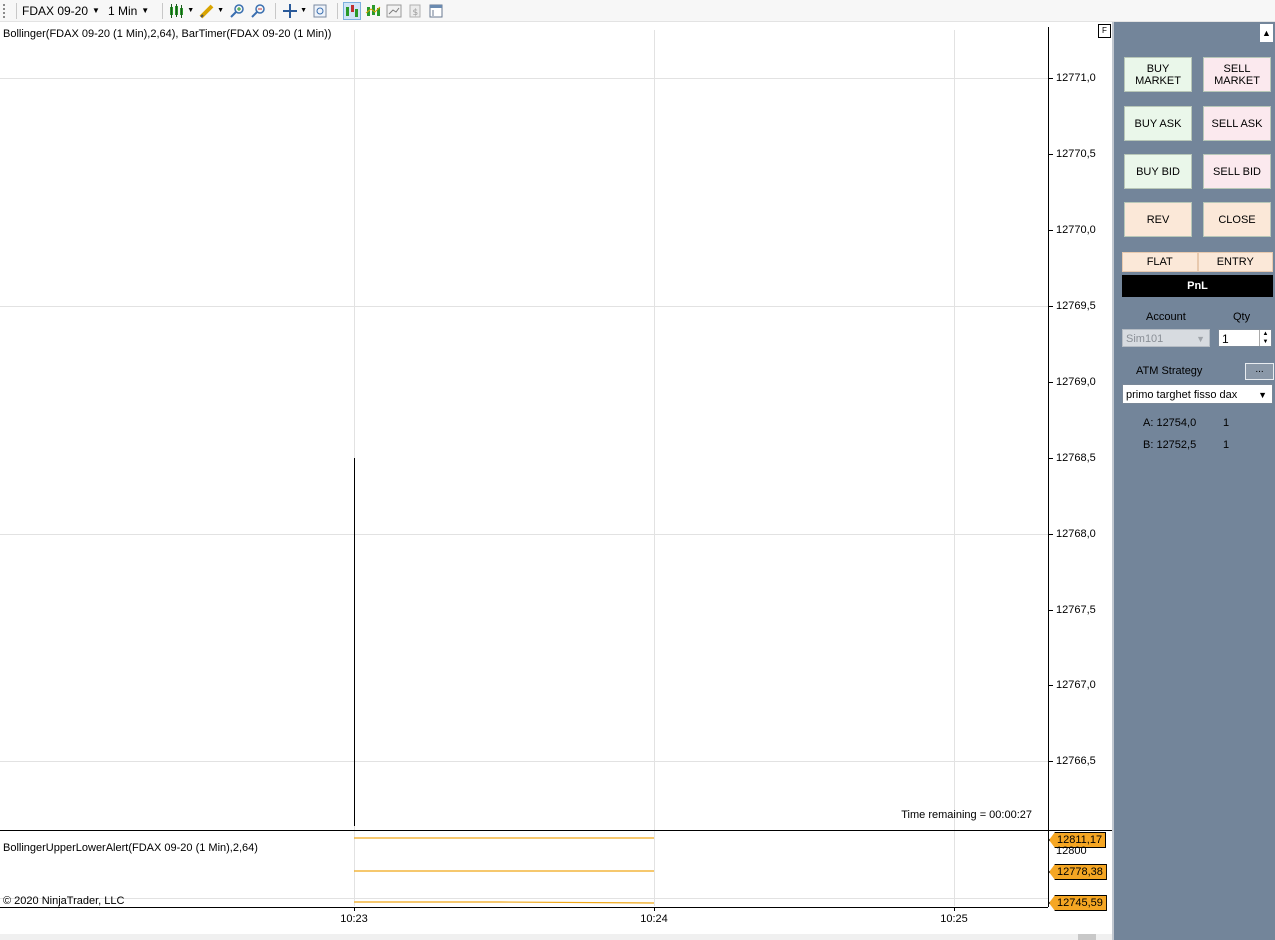  What do you see at coordinates (524, 907) in the screenshot?
I see `time-axis-border` at bounding box center [524, 907].